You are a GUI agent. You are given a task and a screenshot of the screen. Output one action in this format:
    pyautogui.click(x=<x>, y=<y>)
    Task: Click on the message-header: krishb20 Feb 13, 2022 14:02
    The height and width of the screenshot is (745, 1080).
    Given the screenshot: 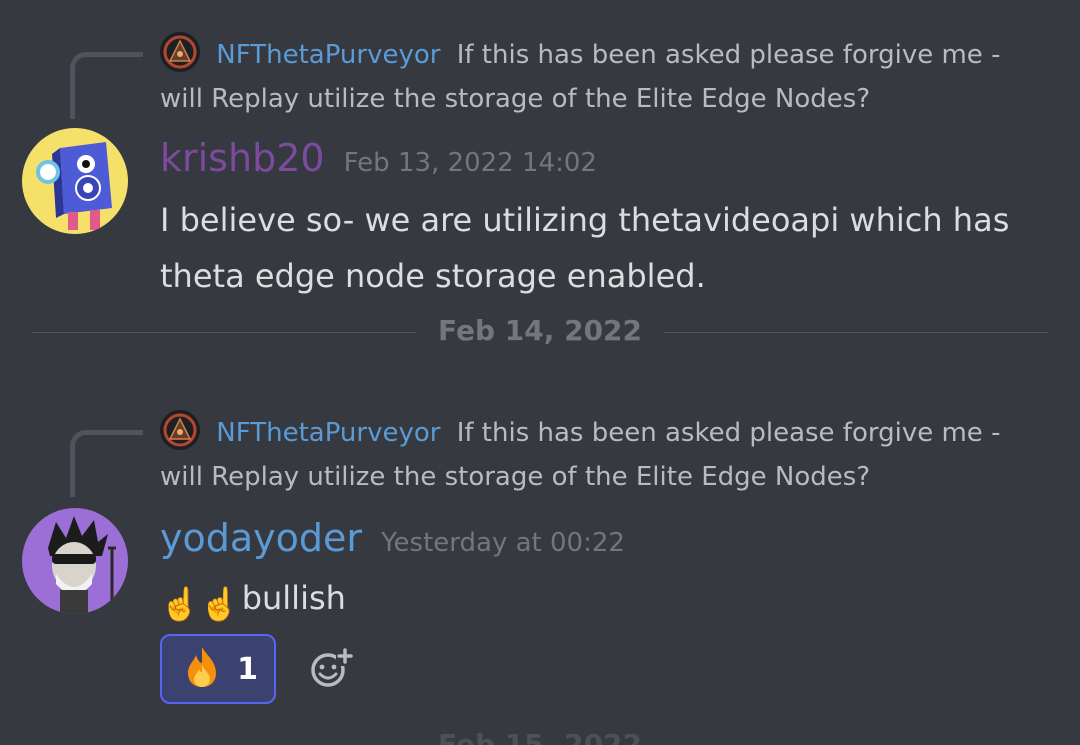 What is the action you would take?
    pyautogui.click(x=378, y=158)
    